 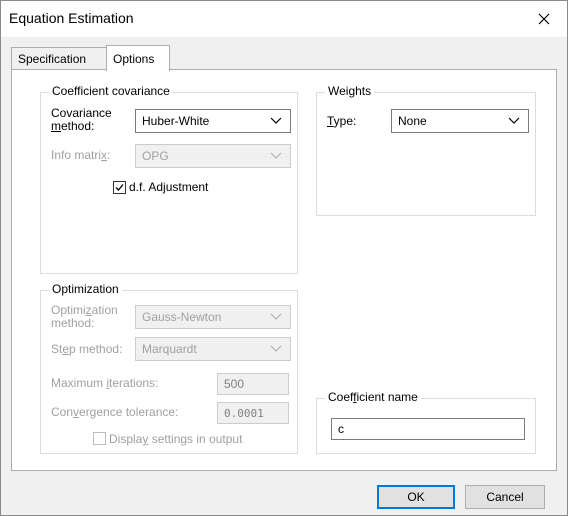 I want to click on coefficient-name-value: c, so click(x=341, y=429).